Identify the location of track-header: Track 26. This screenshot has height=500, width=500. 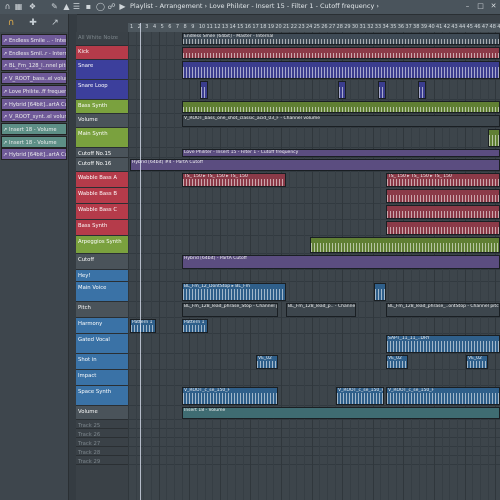
(102, 433).